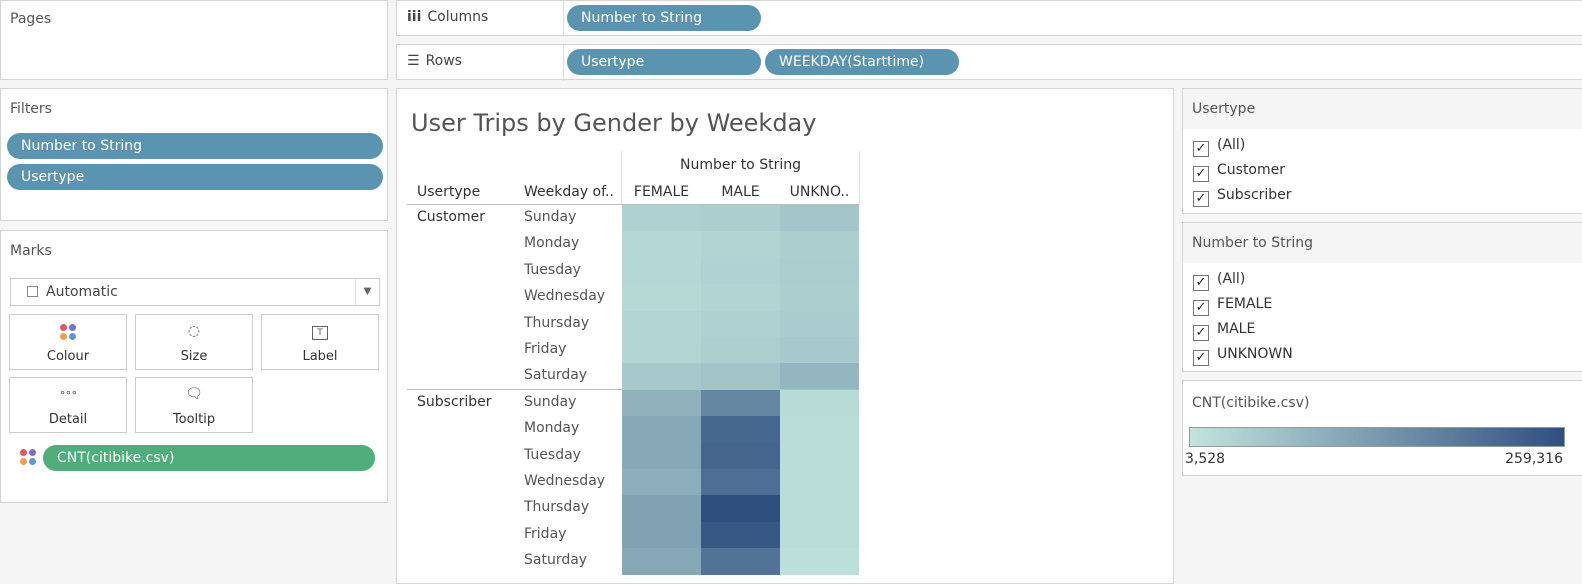 This screenshot has width=1582, height=584. I want to click on color-legend-min: 3,528, so click(1205, 459).